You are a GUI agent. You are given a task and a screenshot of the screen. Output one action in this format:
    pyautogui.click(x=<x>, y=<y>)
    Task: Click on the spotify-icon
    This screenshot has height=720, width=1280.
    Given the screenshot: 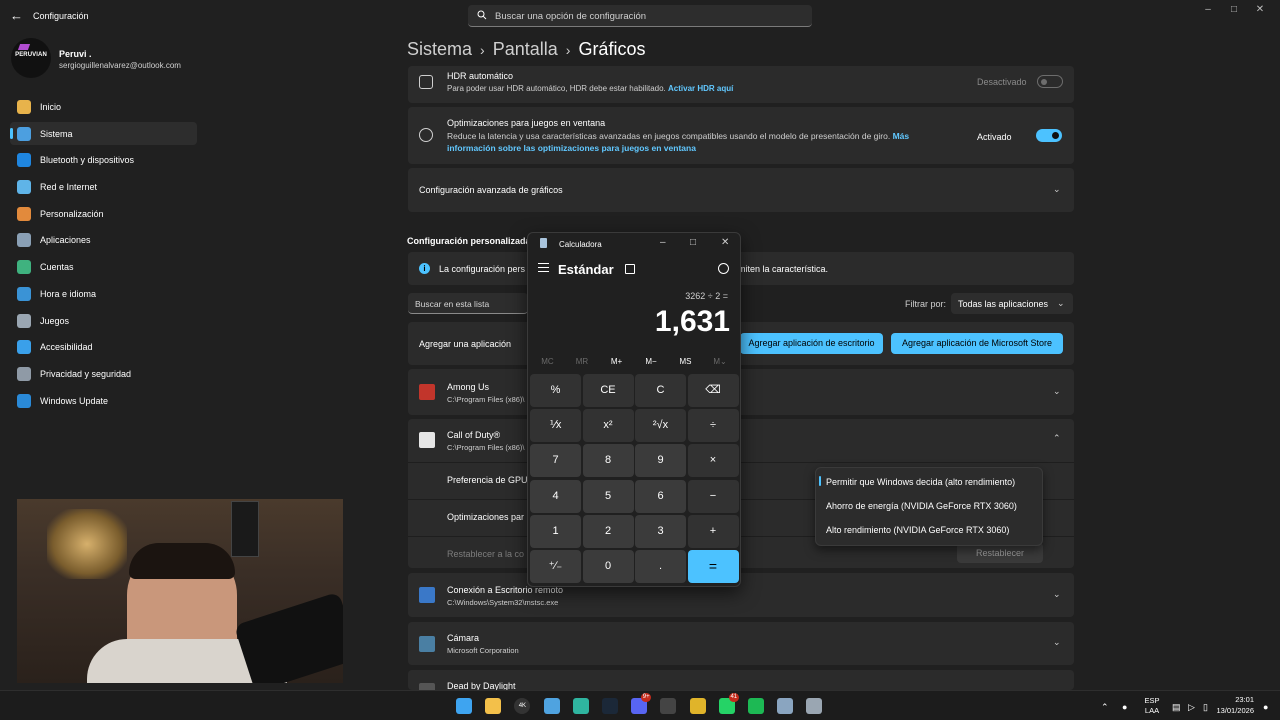 What is the action you would take?
    pyautogui.click(x=756, y=706)
    